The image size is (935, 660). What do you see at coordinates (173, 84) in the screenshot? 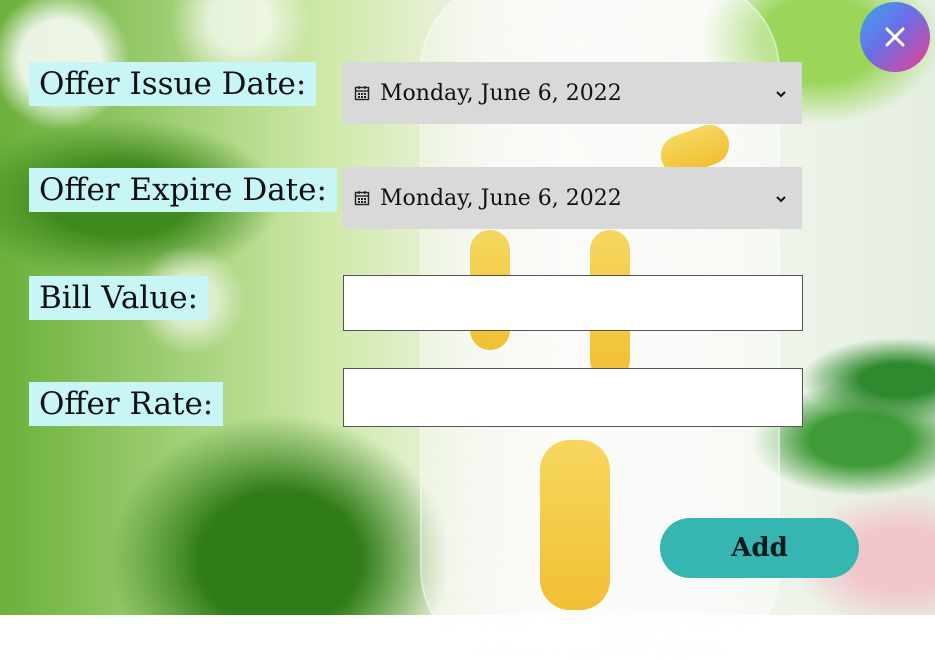
I see `issue-date-label: Offer Issue Date:` at bounding box center [173, 84].